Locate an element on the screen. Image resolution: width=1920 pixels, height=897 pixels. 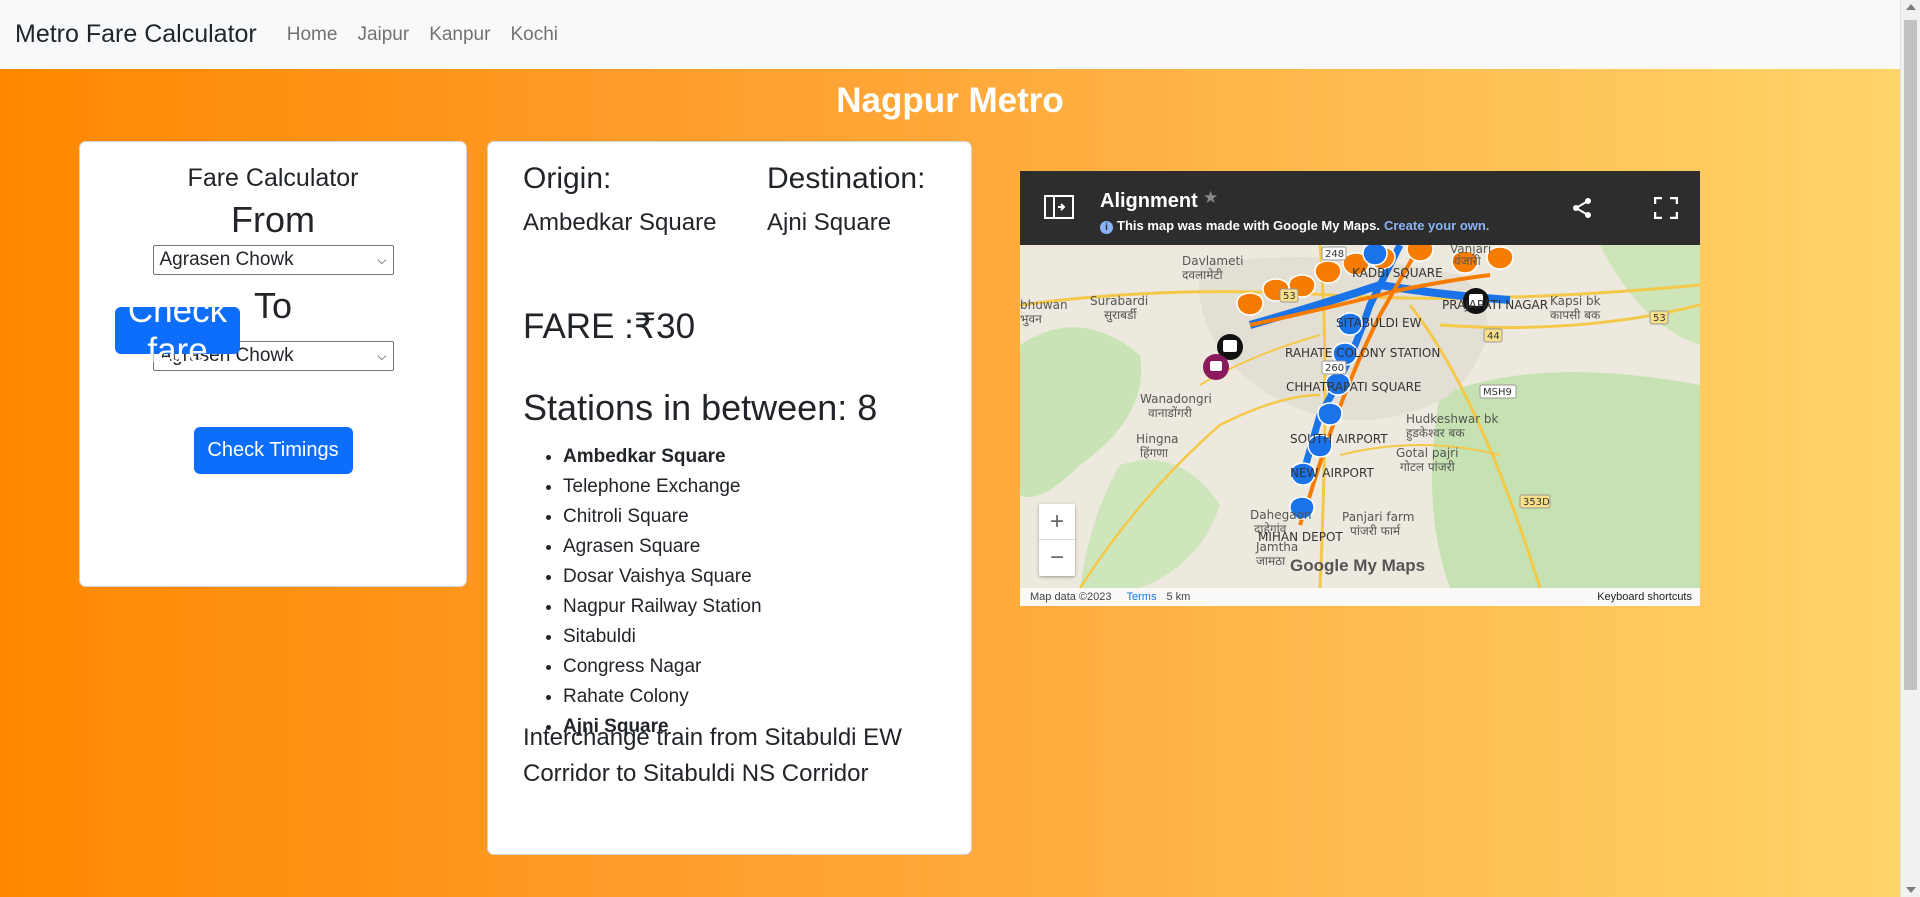
svg-text: MIHAN DEPOT is located at coordinates (1300, 537).